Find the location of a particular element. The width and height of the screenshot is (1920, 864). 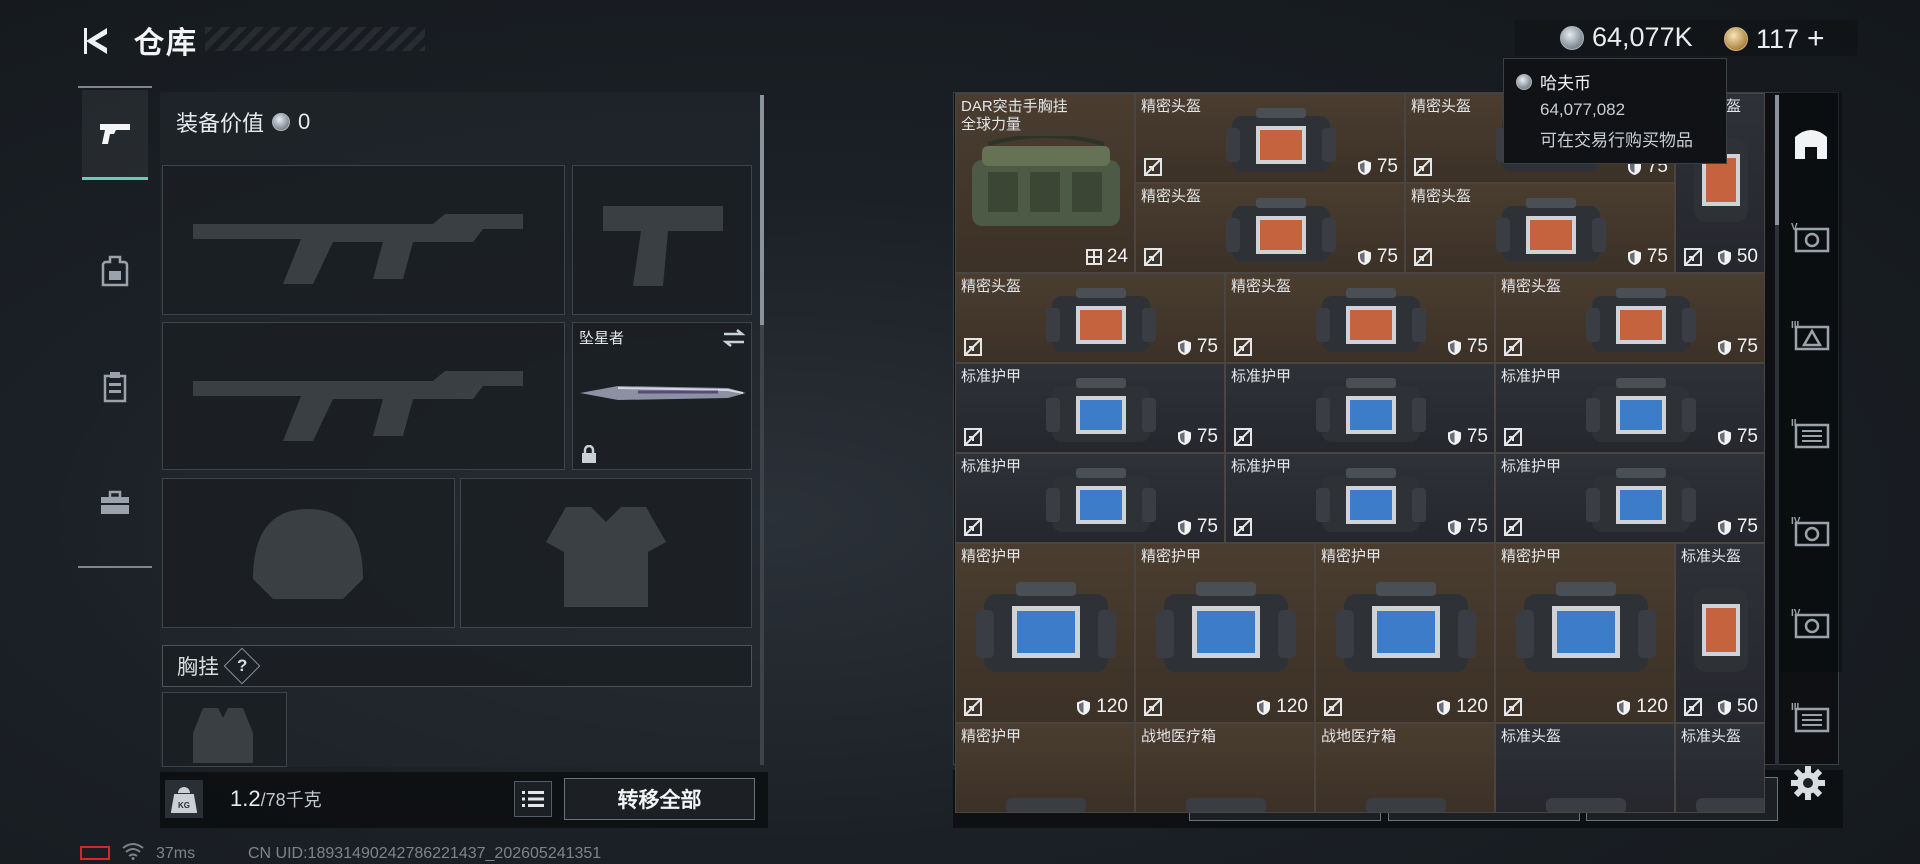

vault-icon is located at coordinates (1811, 144).